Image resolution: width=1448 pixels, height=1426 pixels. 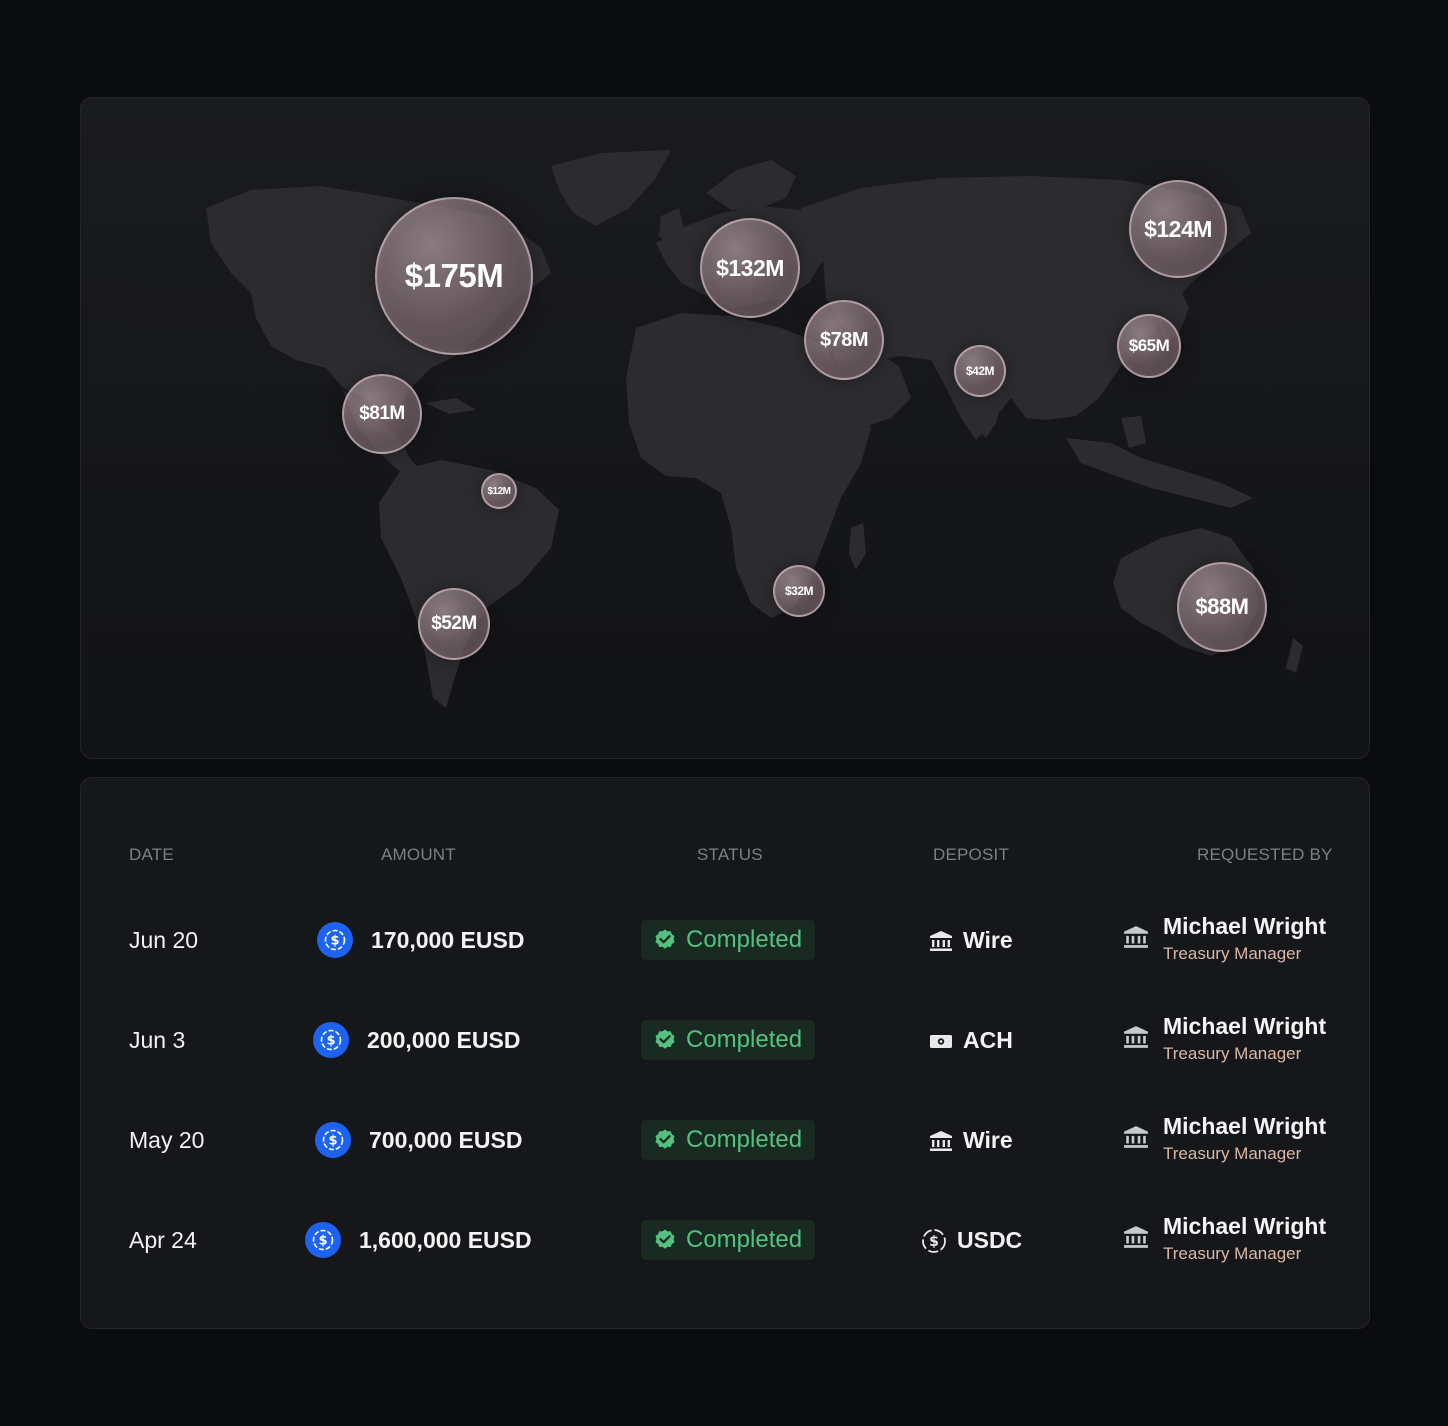 What do you see at coordinates (445, 1239) in the screenshot?
I see `amount-text: 1,600,000 EUSD` at bounding box center [445, 1239].